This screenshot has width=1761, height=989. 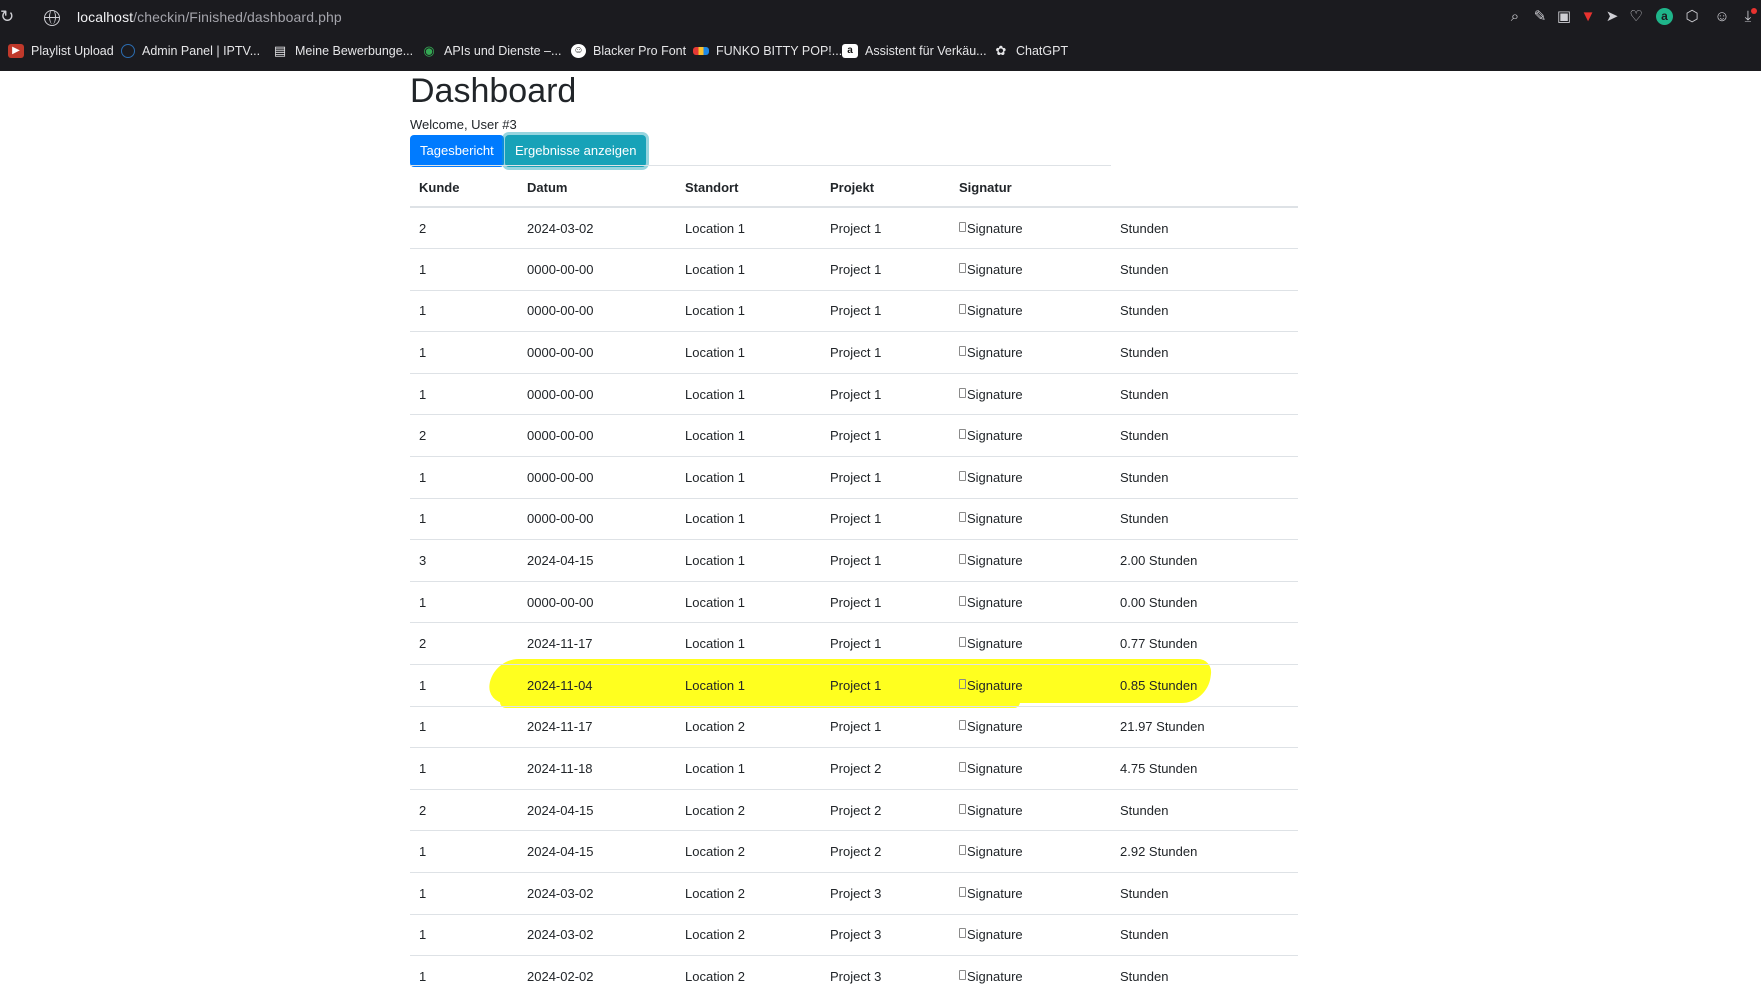 What do you see at coordinates (1204, 727) in the screenshot?
I see `cell-stunden: 21.97 Stunden` at bounding box center [1204, 727].